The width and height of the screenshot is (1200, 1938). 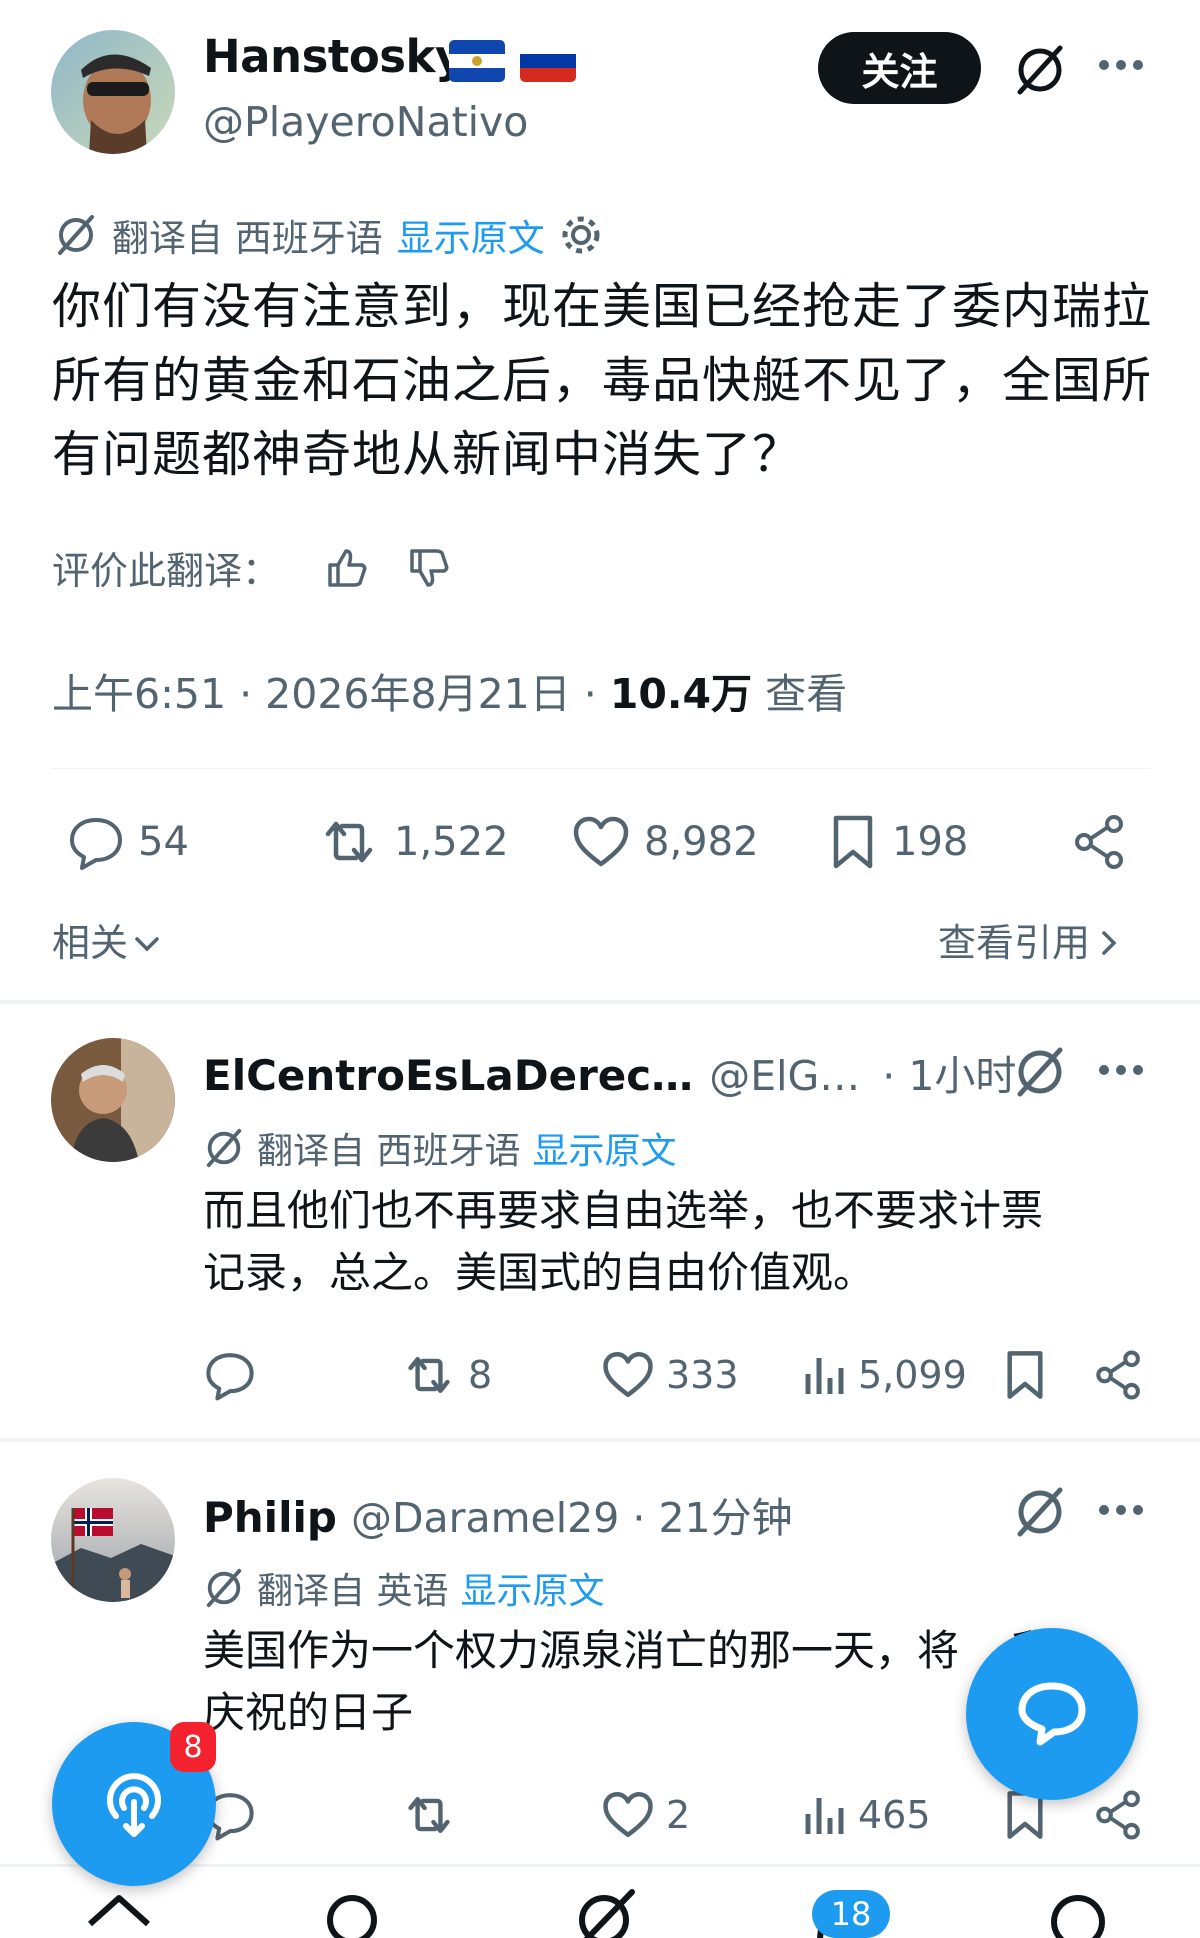 What do you see at coordinates (119, 1914) in the screenshot?
I see `home-icon` at bounding box center [119, 1914].